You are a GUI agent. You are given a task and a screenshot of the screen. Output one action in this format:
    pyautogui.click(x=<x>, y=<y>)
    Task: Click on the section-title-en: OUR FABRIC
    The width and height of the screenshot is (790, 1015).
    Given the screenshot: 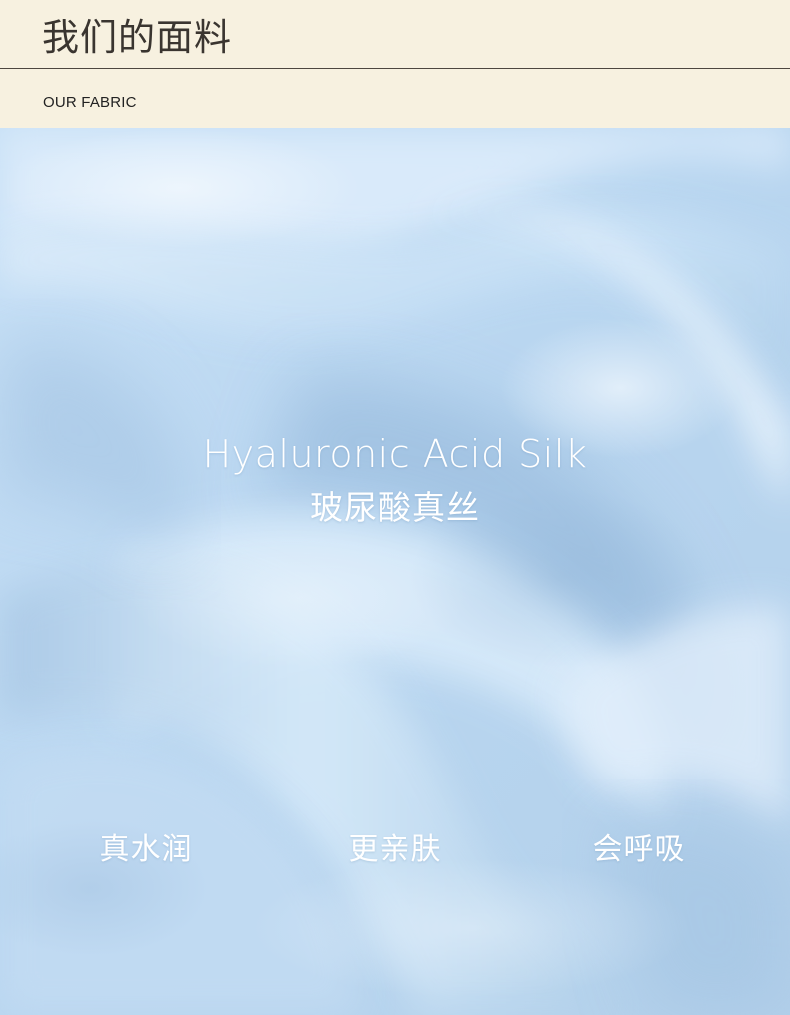 What is the action you would take?
    pyautogui.click(x=90, y=102)
    